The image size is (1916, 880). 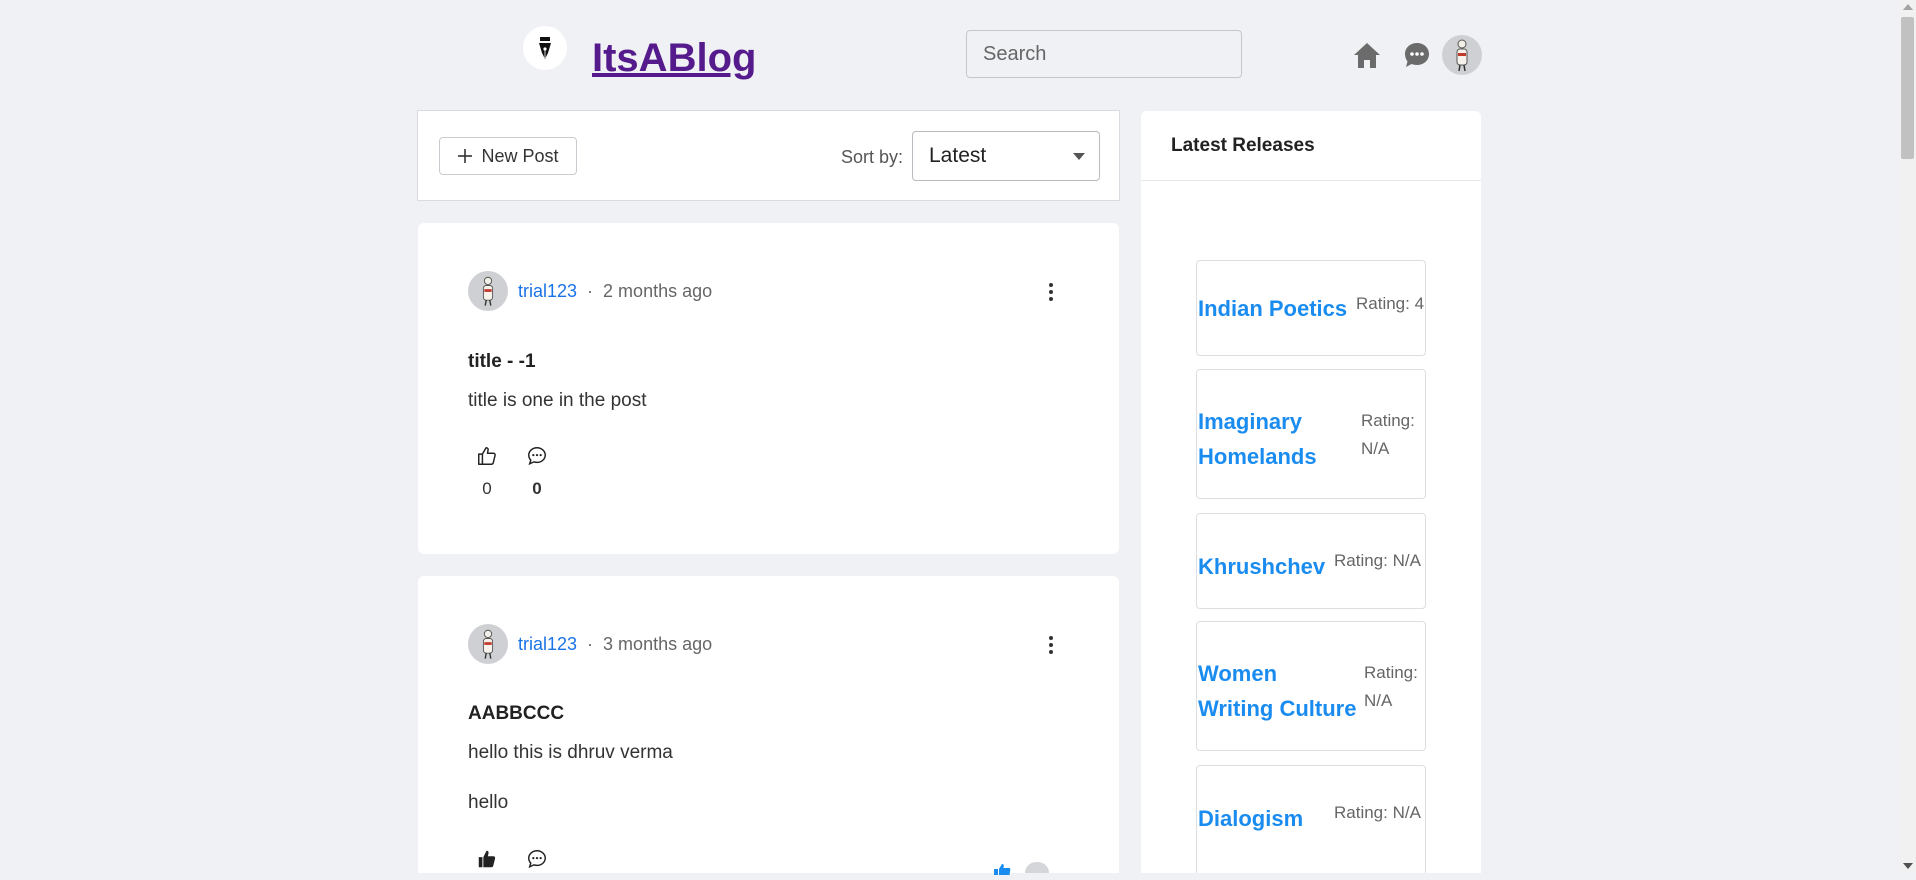 I want to click on home-icon, so click(x=1367, y=55).